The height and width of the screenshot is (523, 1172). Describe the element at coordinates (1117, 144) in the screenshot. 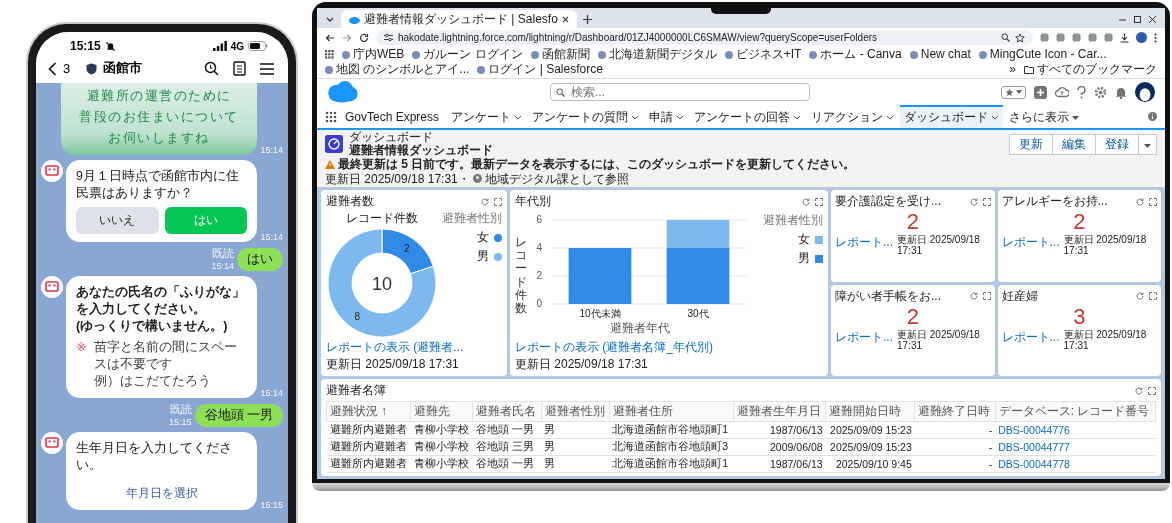

I see `header-button: 登録` at that location.